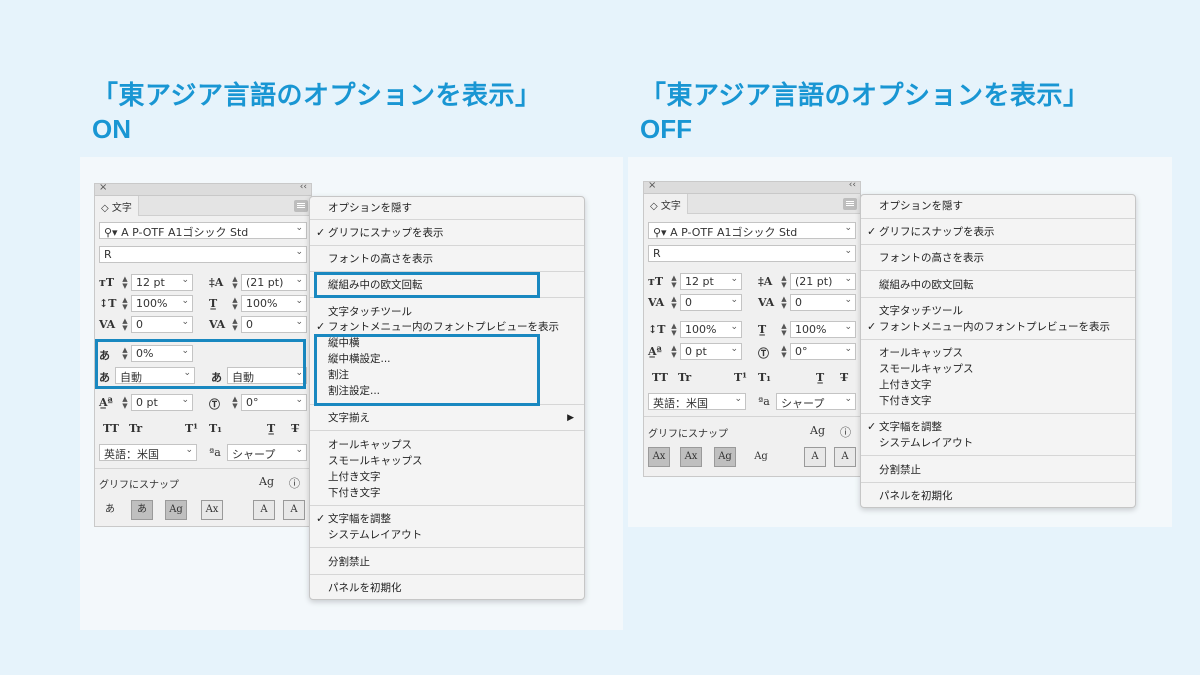 The width and height of the screenshot is (1200, 675). Describe the element at coordinates (110, 510) in the screenshot. I see `snap-baseline-button: あ` at that location.